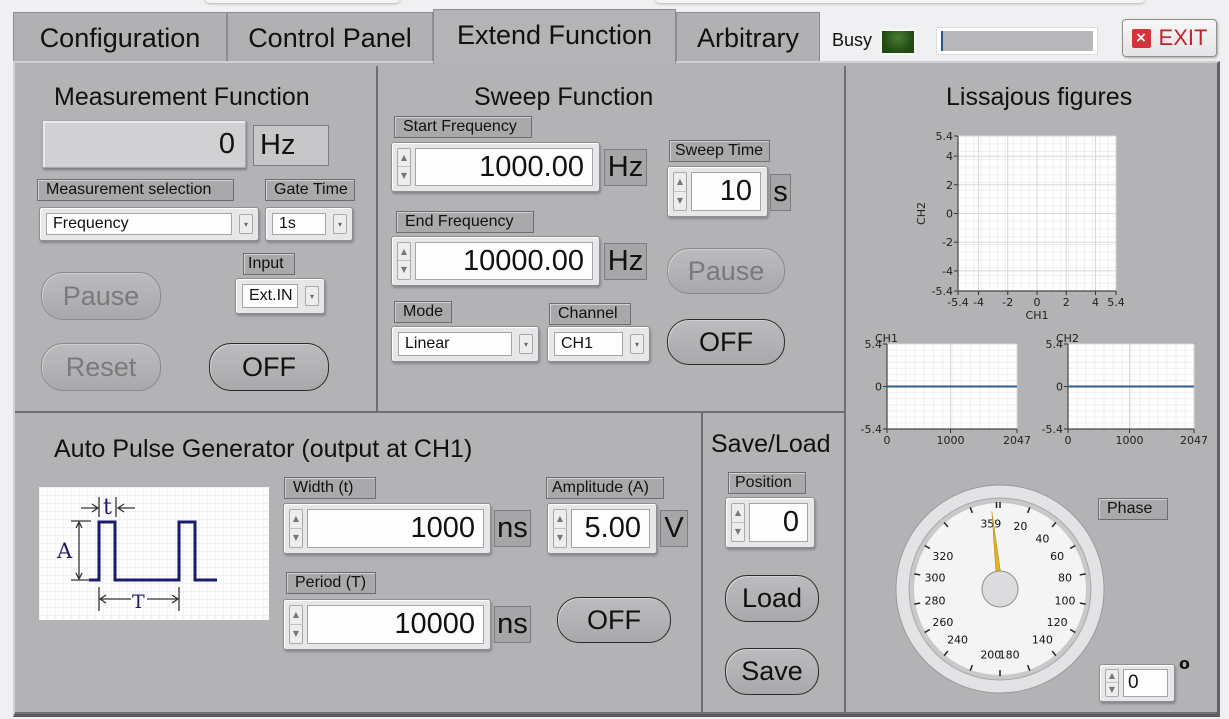 The image size is (1229, 719). What do you see at coordinates (726, 191) in the screenshot?
I see `sweep-time-value: 10` at bounding box center [726, 191].